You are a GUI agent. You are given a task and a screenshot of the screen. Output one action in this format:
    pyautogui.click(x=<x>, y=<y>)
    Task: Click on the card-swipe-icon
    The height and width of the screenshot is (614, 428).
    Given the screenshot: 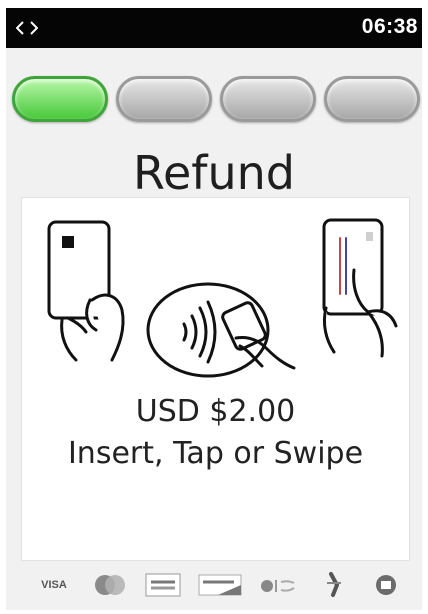 What is the action you would take?
    pyautogui.click(x=360, y=288)
    